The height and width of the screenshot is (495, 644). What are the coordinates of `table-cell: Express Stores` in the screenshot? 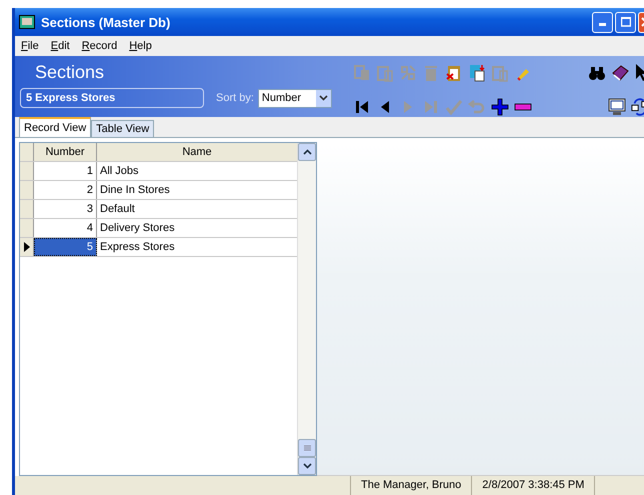 It's located at (197, 247).